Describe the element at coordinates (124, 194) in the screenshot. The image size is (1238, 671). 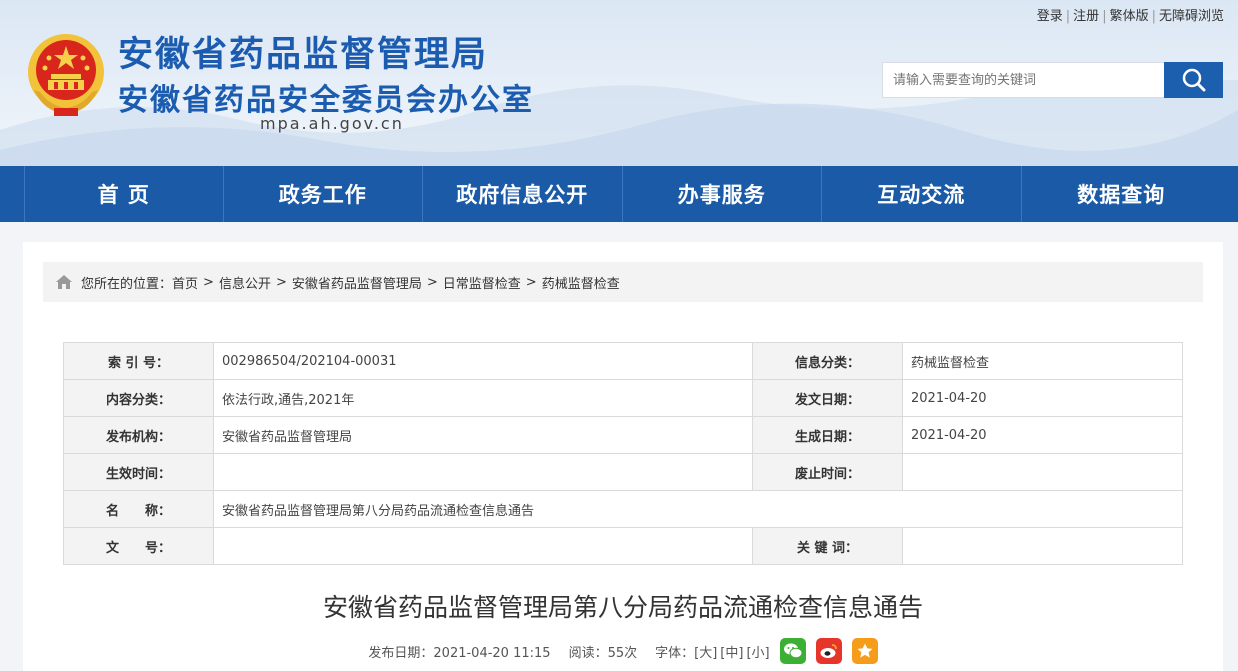
I see `nav-item-home: 首 页` at that location.